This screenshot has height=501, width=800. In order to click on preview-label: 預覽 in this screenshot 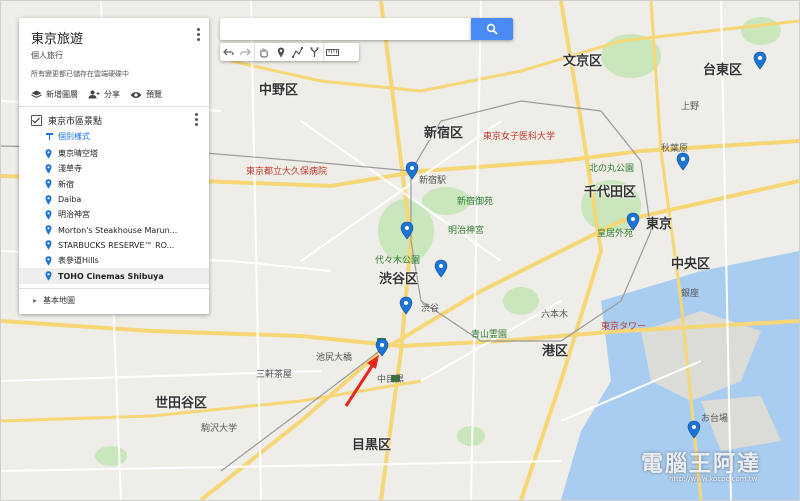, I will do `click(154, 94)`.